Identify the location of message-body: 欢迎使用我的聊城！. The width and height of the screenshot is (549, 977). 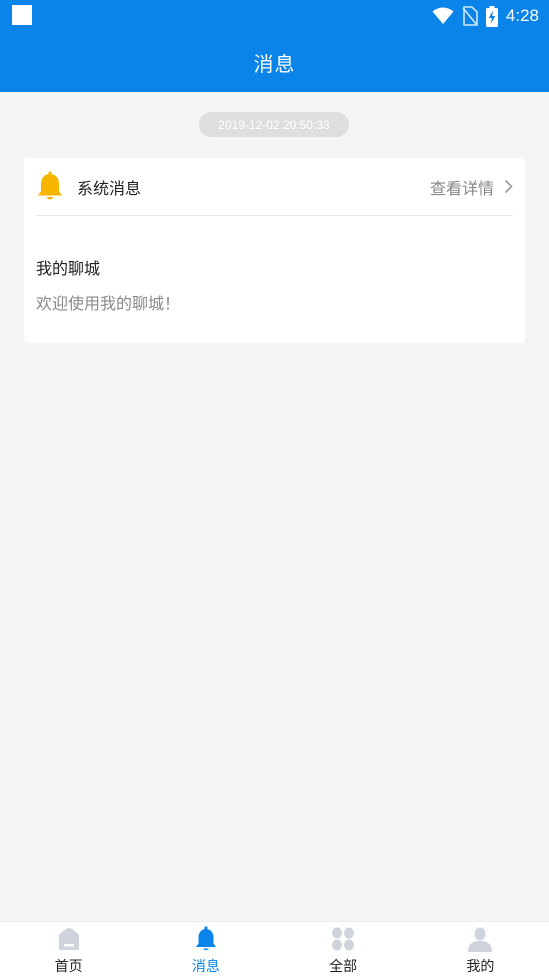
(108, 303).